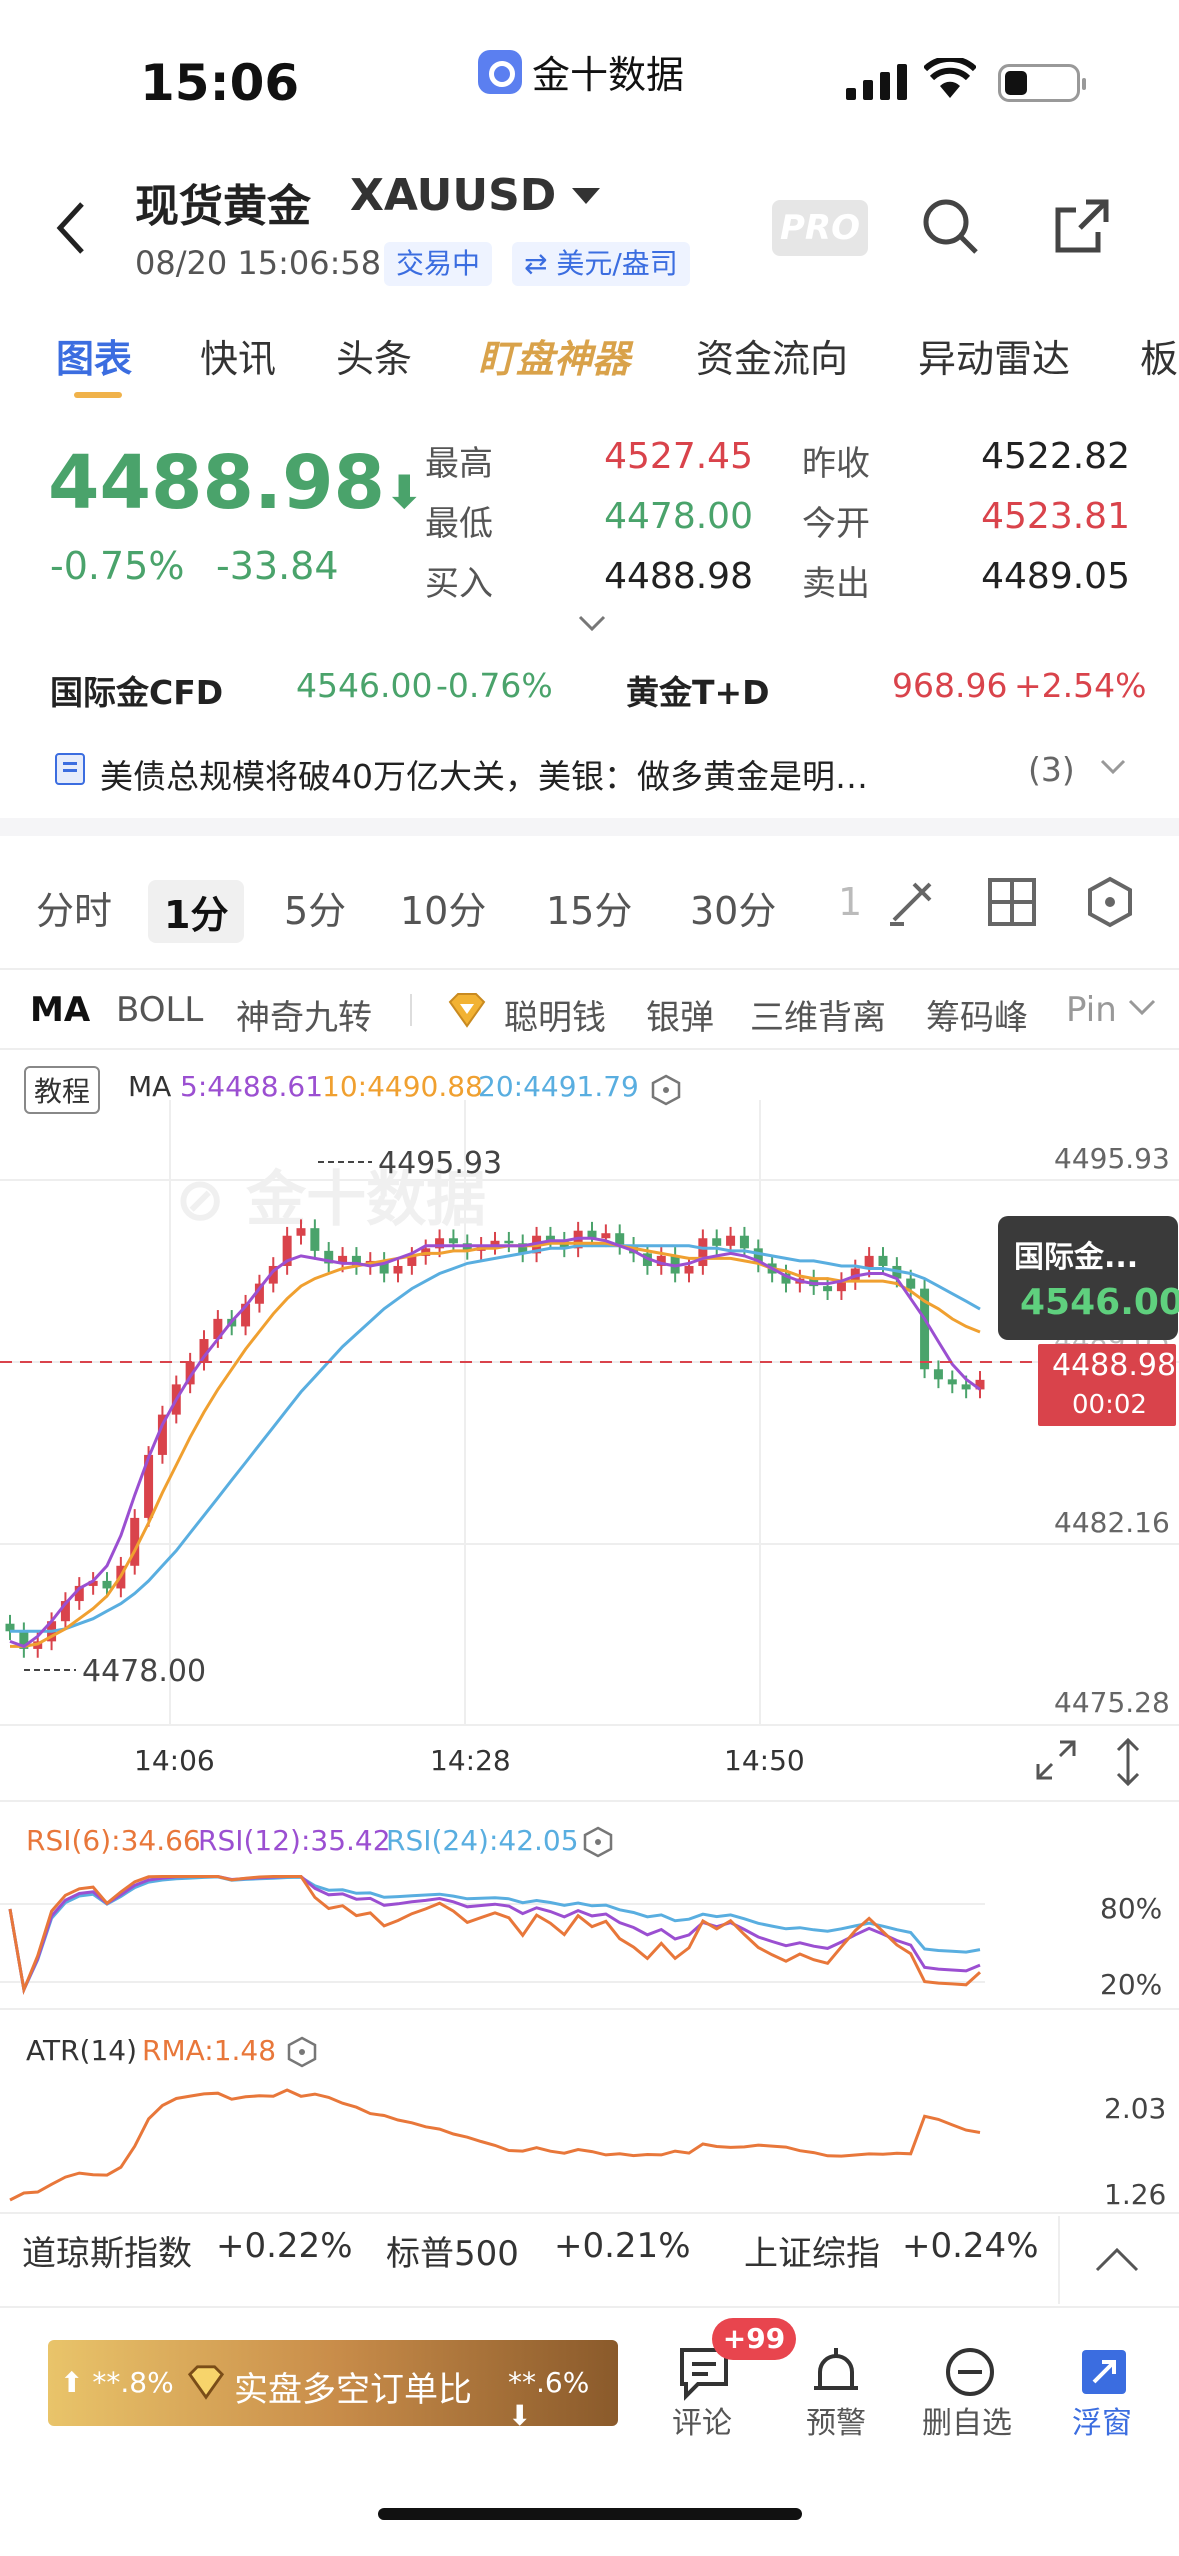 The height and width of the screenshot is (2556, 1179). I want to click on rsi12-label: RSI(12):35.42, so click(294, 1840).